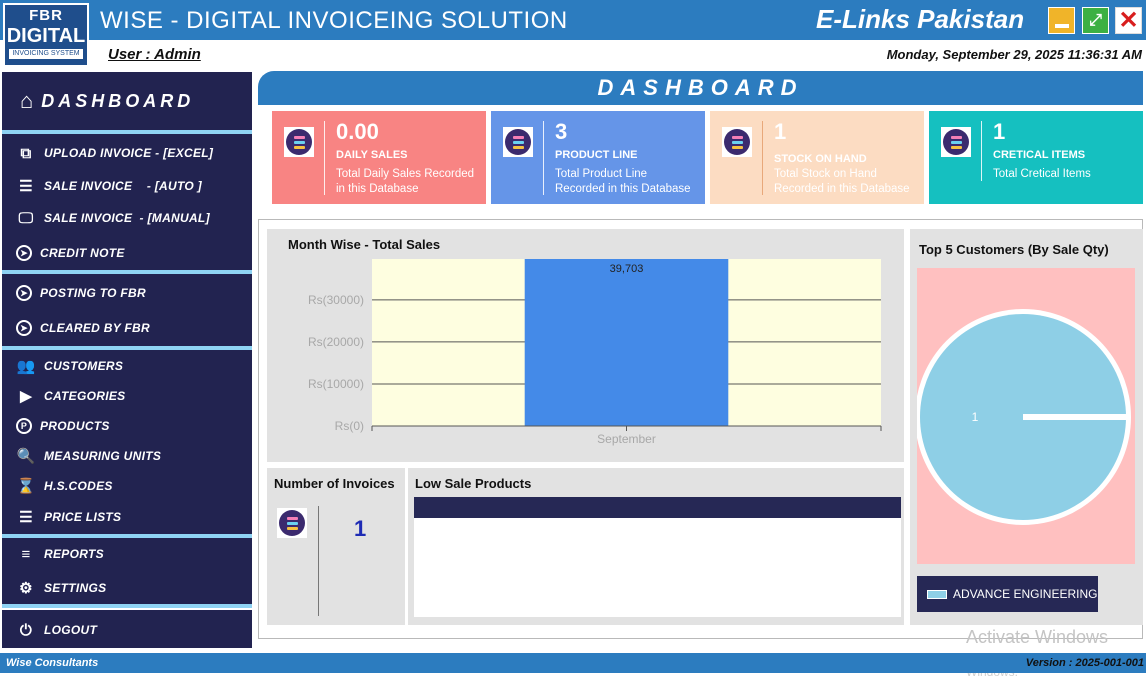 The width and height of the screenshot is (1146, 679). What do you see at coordinates (84, 366) in the screenshot?
I see `sidebar-item-label: CUSTOMERS` at bounding box center [84, 366].